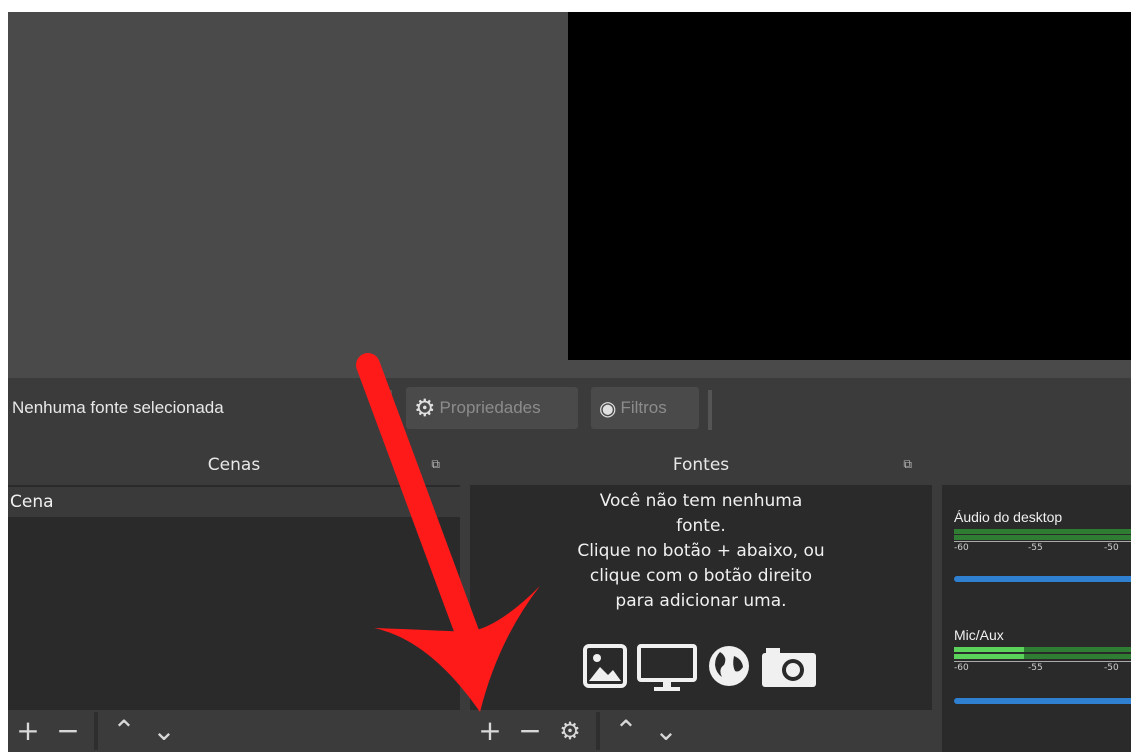 The width and height of the screenshot is (1131, 752). Describe the element at coordinates (849, 369) in the screenshot. I see `preview-margin` at that location.